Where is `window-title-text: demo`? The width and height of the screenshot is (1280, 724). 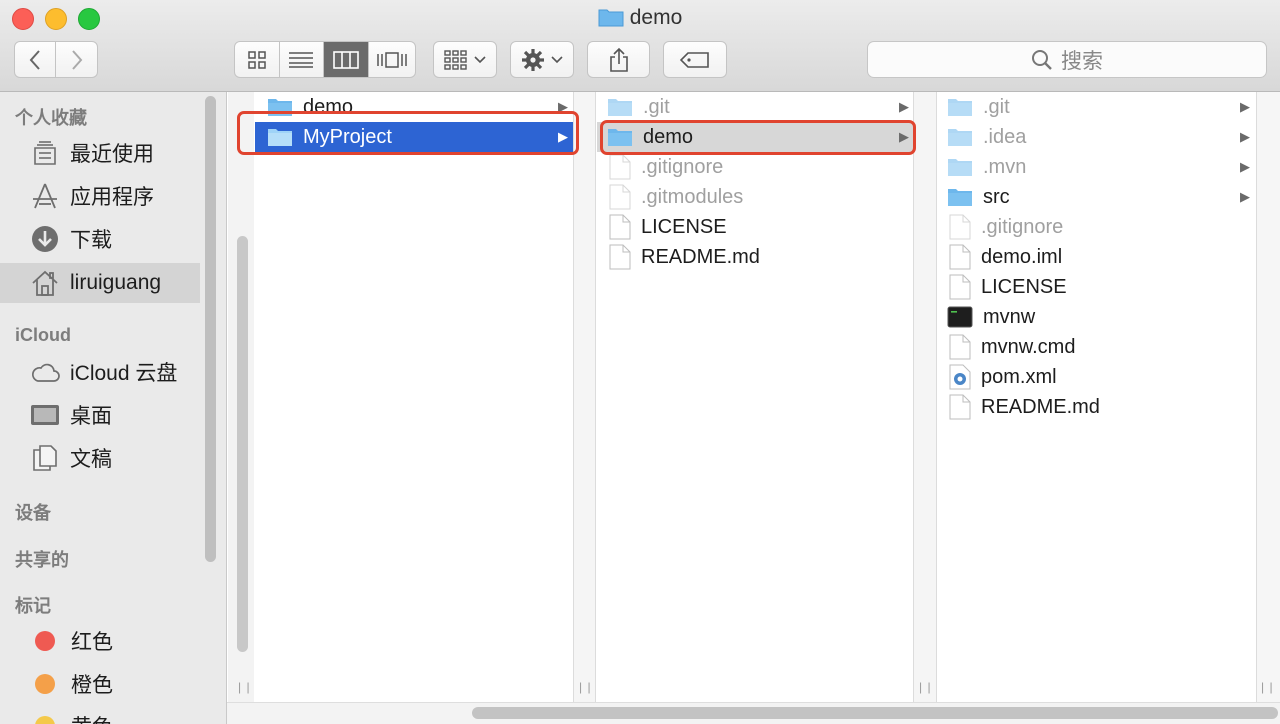
window-title-text: demo is located at coordinates (656, 17).